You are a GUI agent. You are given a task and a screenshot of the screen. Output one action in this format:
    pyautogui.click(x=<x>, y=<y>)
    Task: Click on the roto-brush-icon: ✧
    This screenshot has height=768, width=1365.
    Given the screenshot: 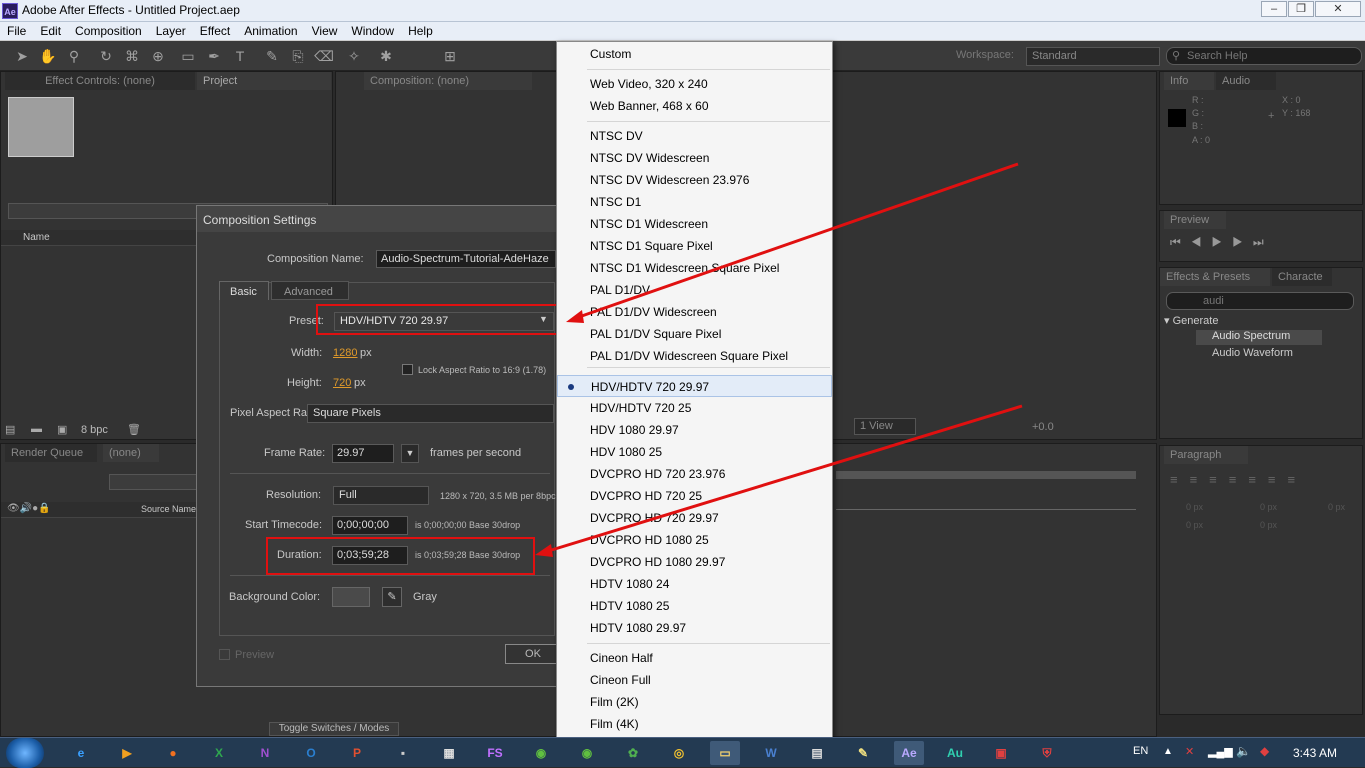 What is the action you would take?
    pyautogui.click(x=354, y=56)
    